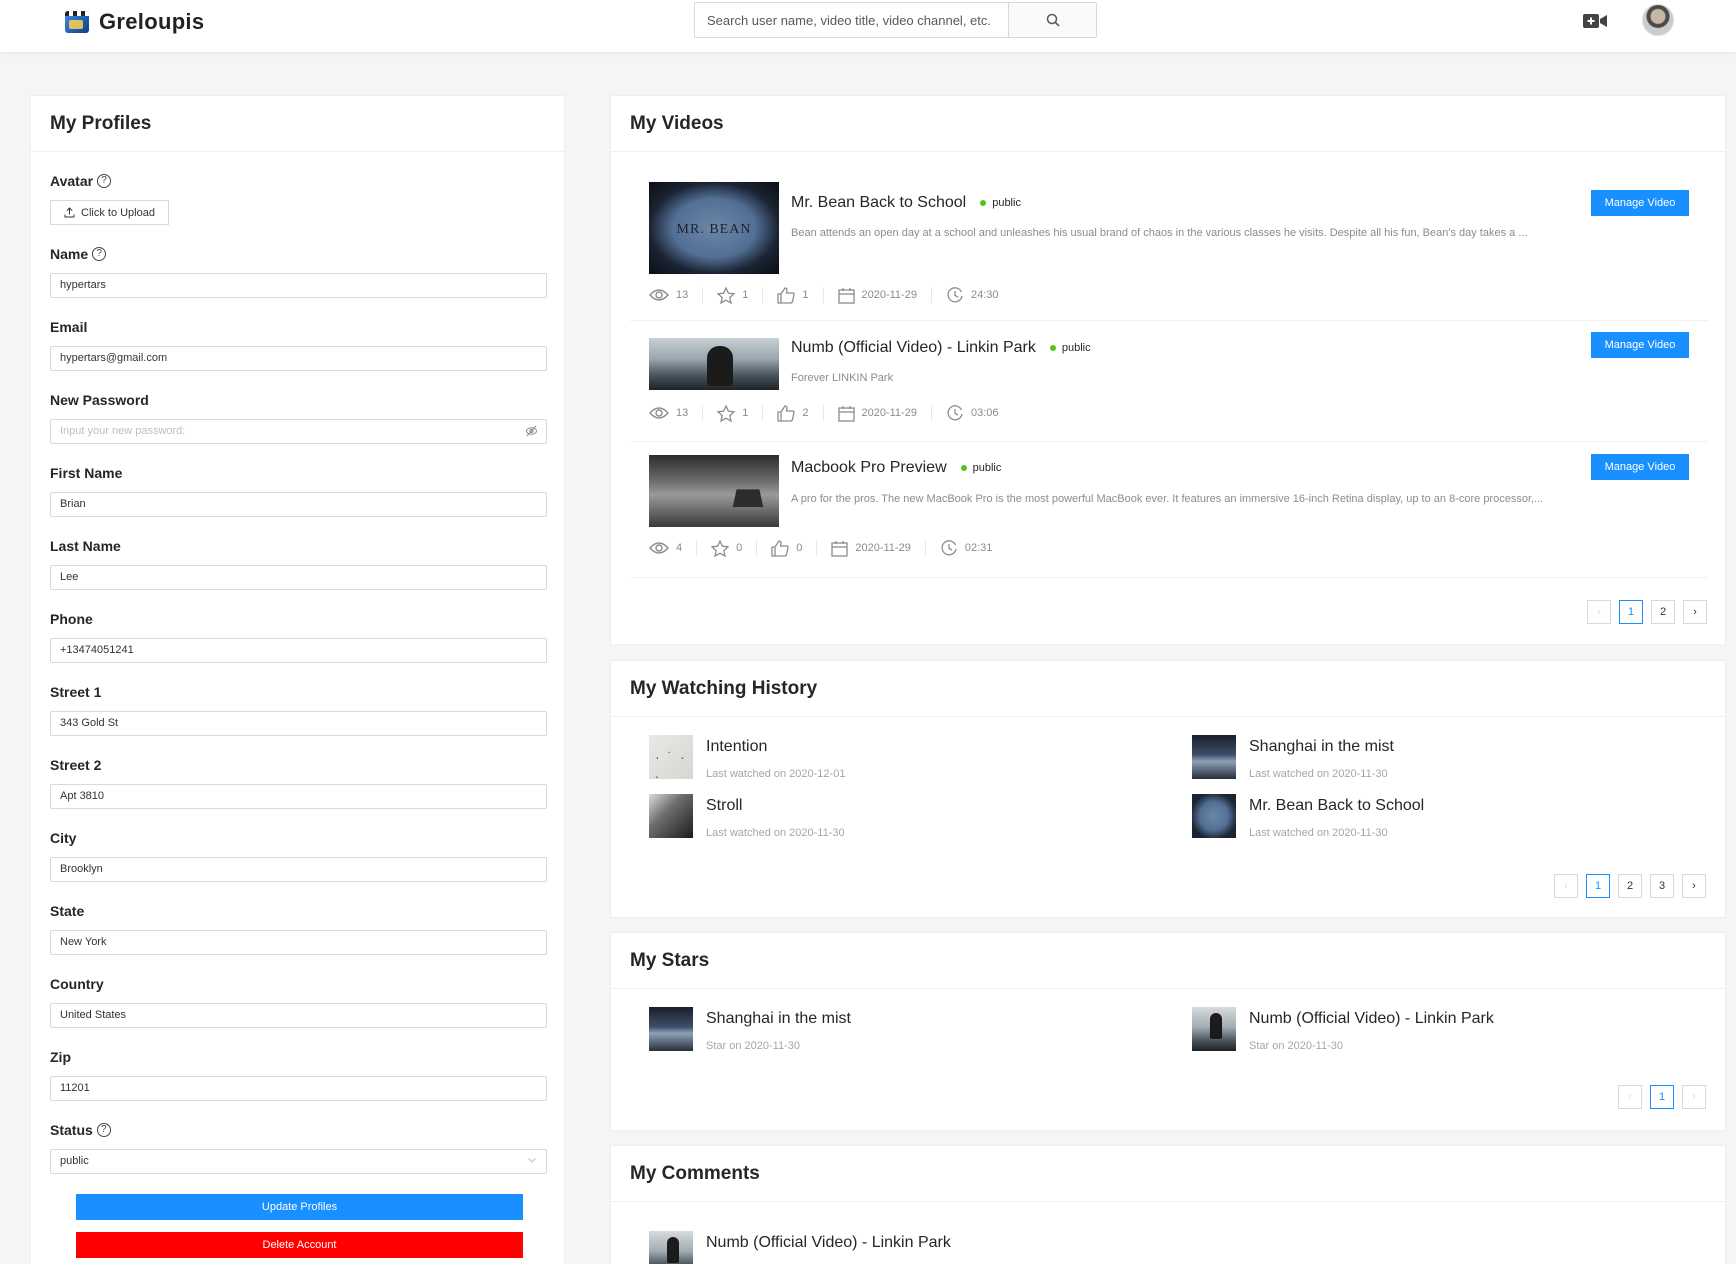 The width and height of the screenshot is (1736, 1264). What do you see at coordinates (298, 869) in the screenshot?
I see `city-input: Brooklyn` at bounding box center [298, 869].